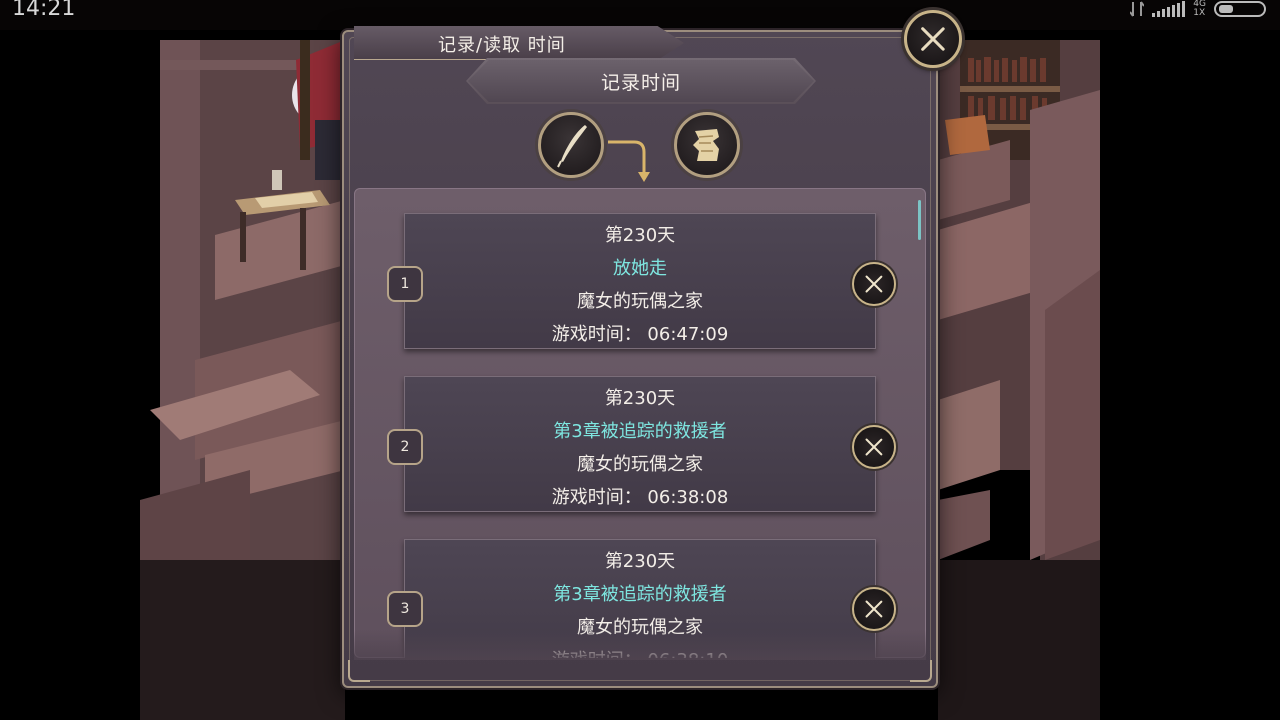 The image size is (1280, 720). What do you see at coordinates (1240, 9) in the screenshot?
I see `battery-icon` at bounding box center [1240, 9].